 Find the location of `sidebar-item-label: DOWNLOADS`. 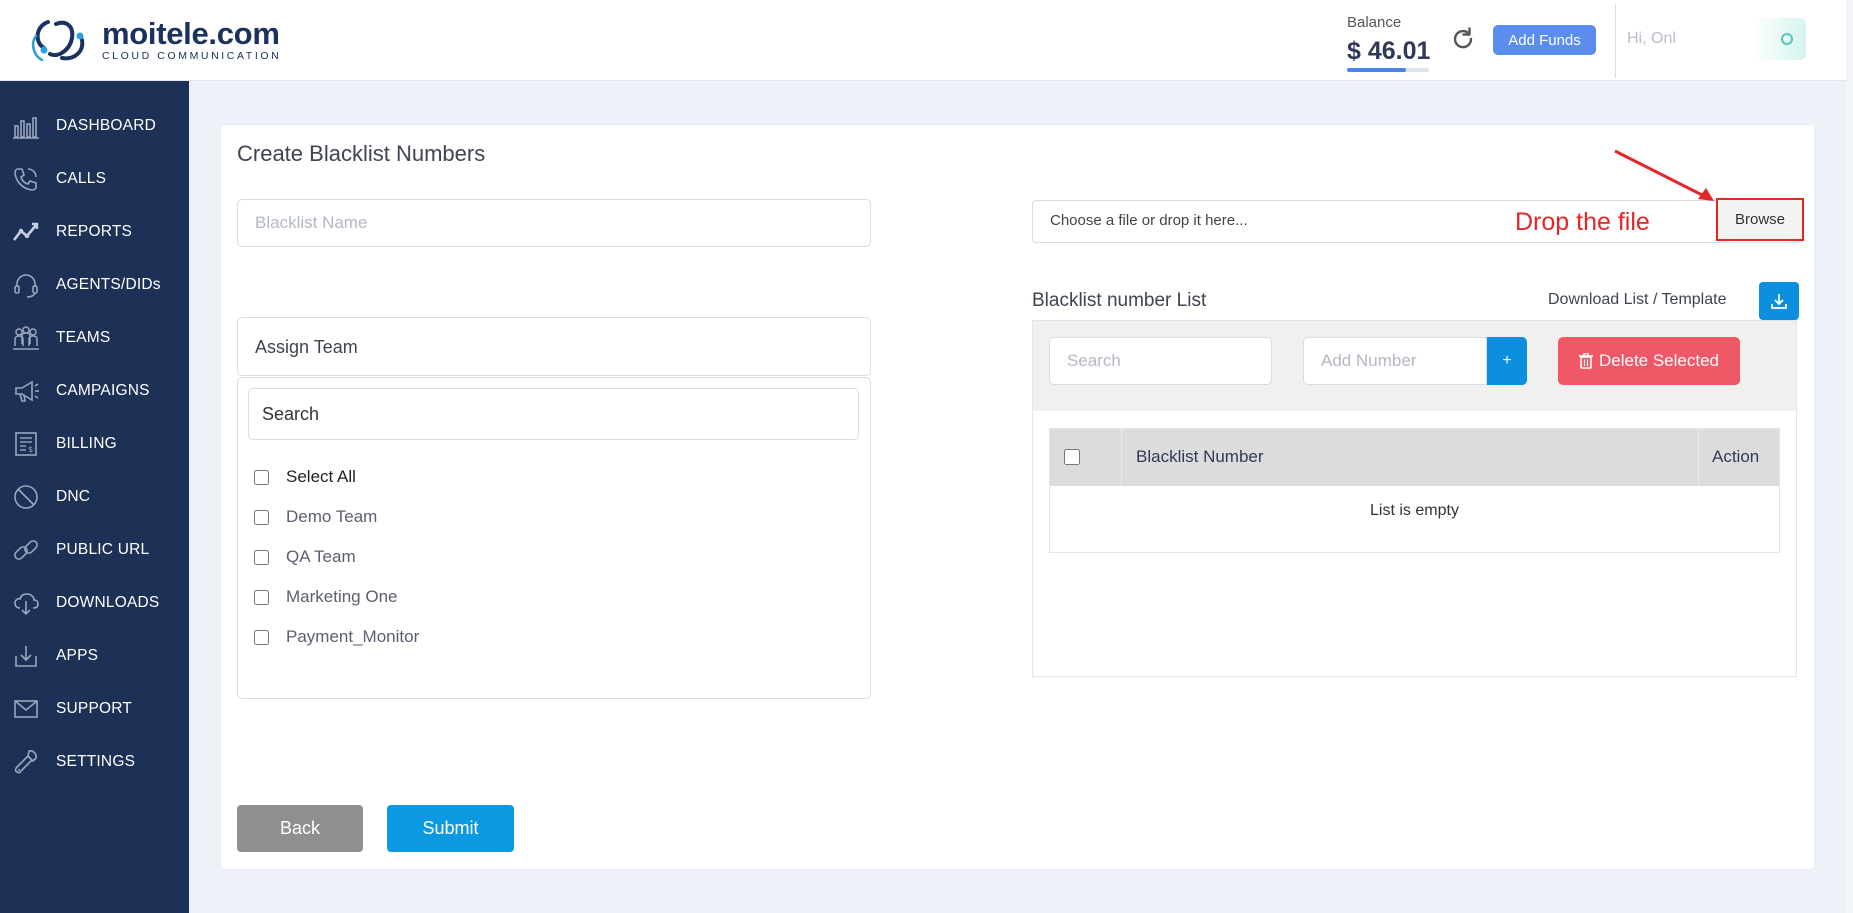

sidebar-item-label: DOWNLOADS is located at coordinates (108, 602).